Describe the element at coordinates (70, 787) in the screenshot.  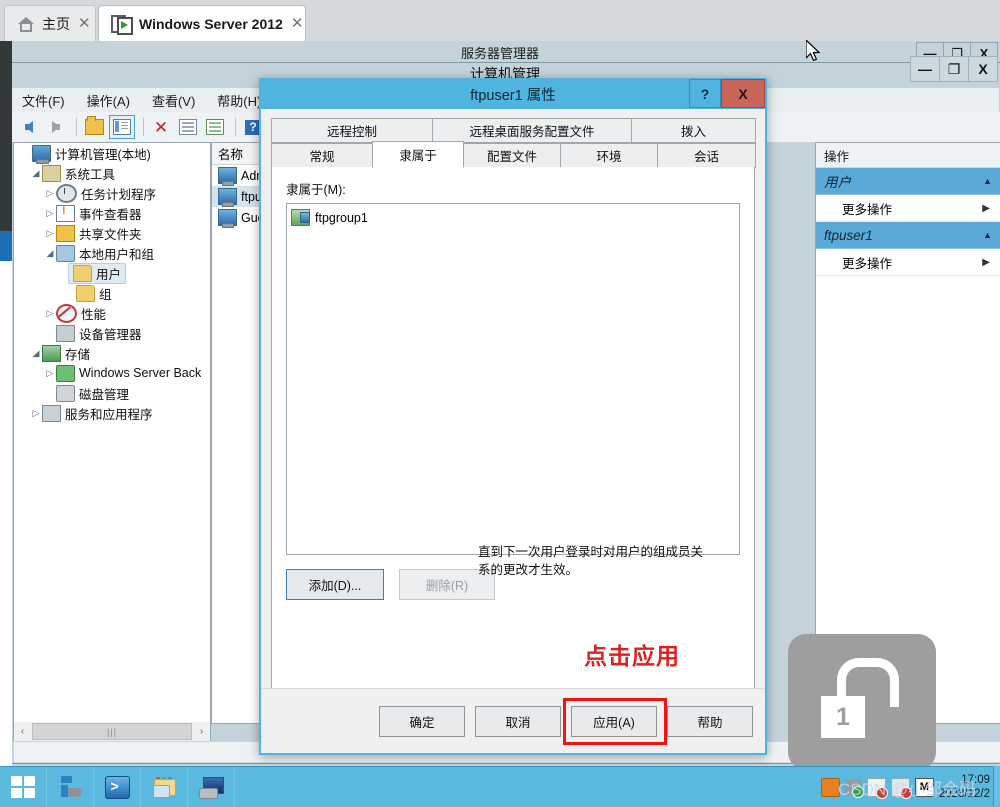
I see `server-manager-taskbar-icon` at that location.